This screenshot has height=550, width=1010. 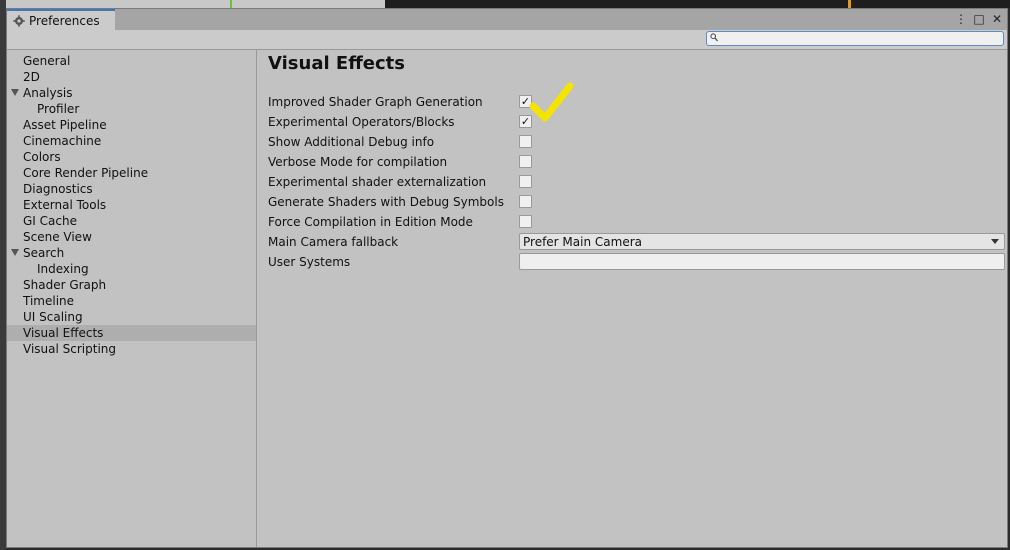 I want to click on sidebar-item-colors: Colors, so click(x=131, y=157).